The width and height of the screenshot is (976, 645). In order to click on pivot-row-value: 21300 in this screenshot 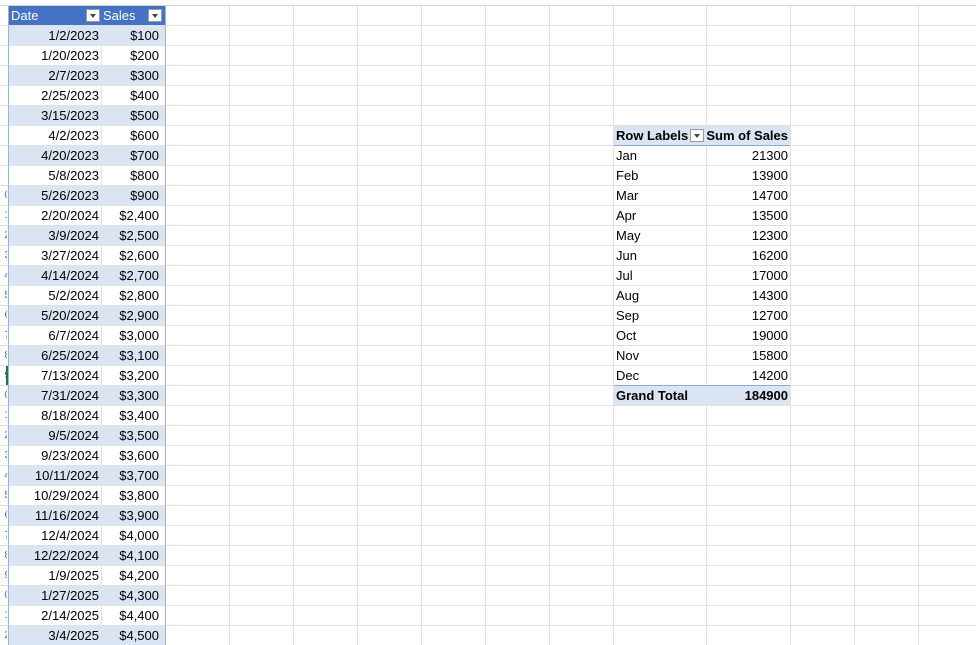, I will do `click(748, 155)`.